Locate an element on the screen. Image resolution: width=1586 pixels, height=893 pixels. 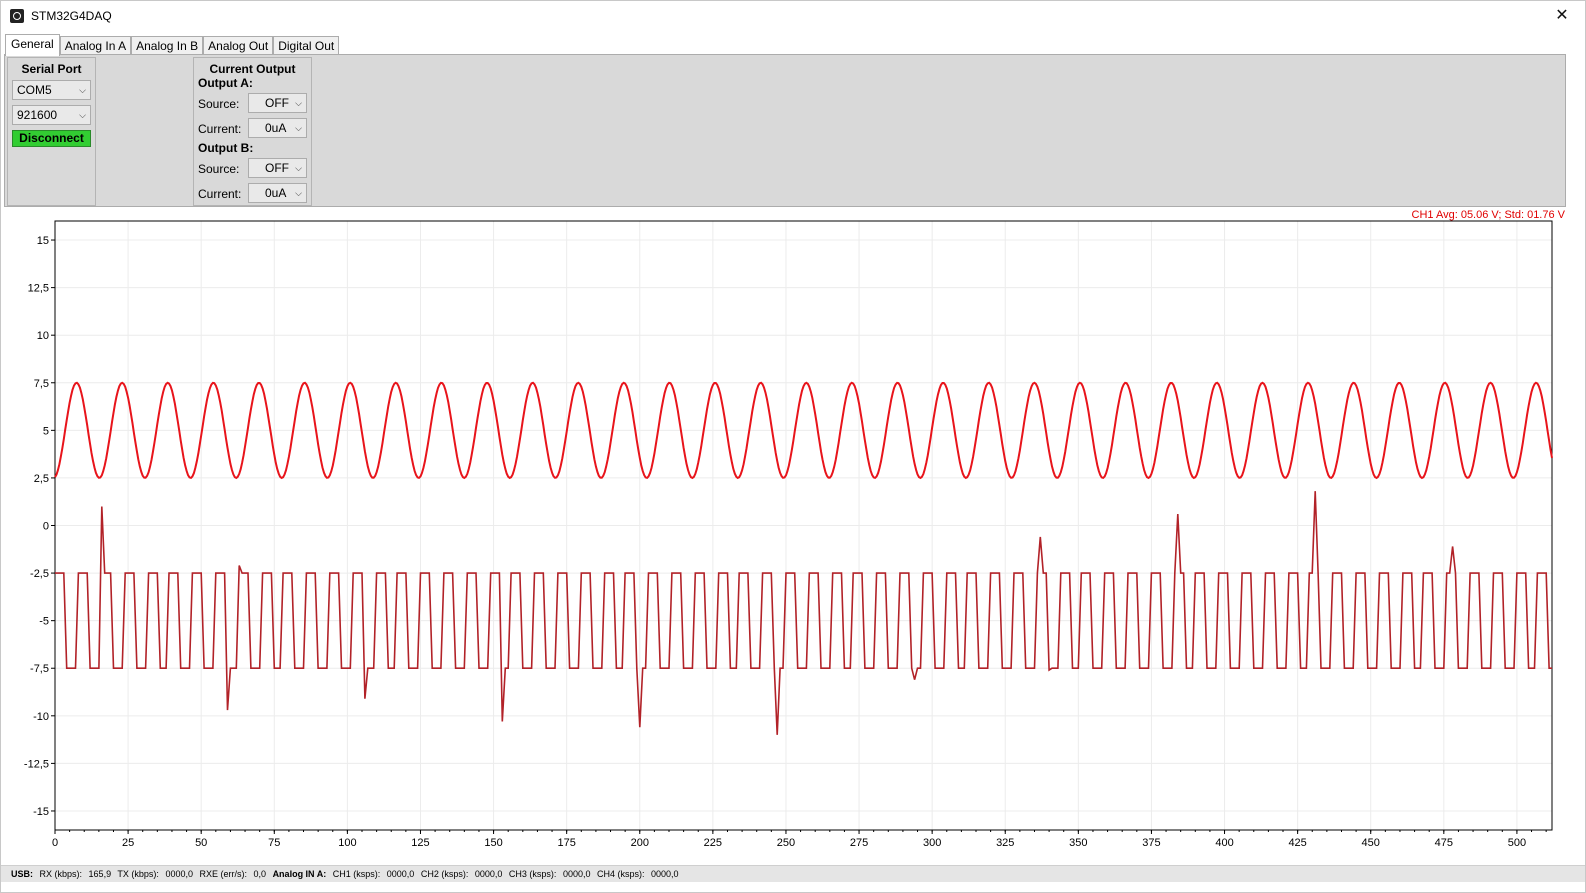
status-rxe-label: RXE (err/s): is located at coordinates (223, 874).